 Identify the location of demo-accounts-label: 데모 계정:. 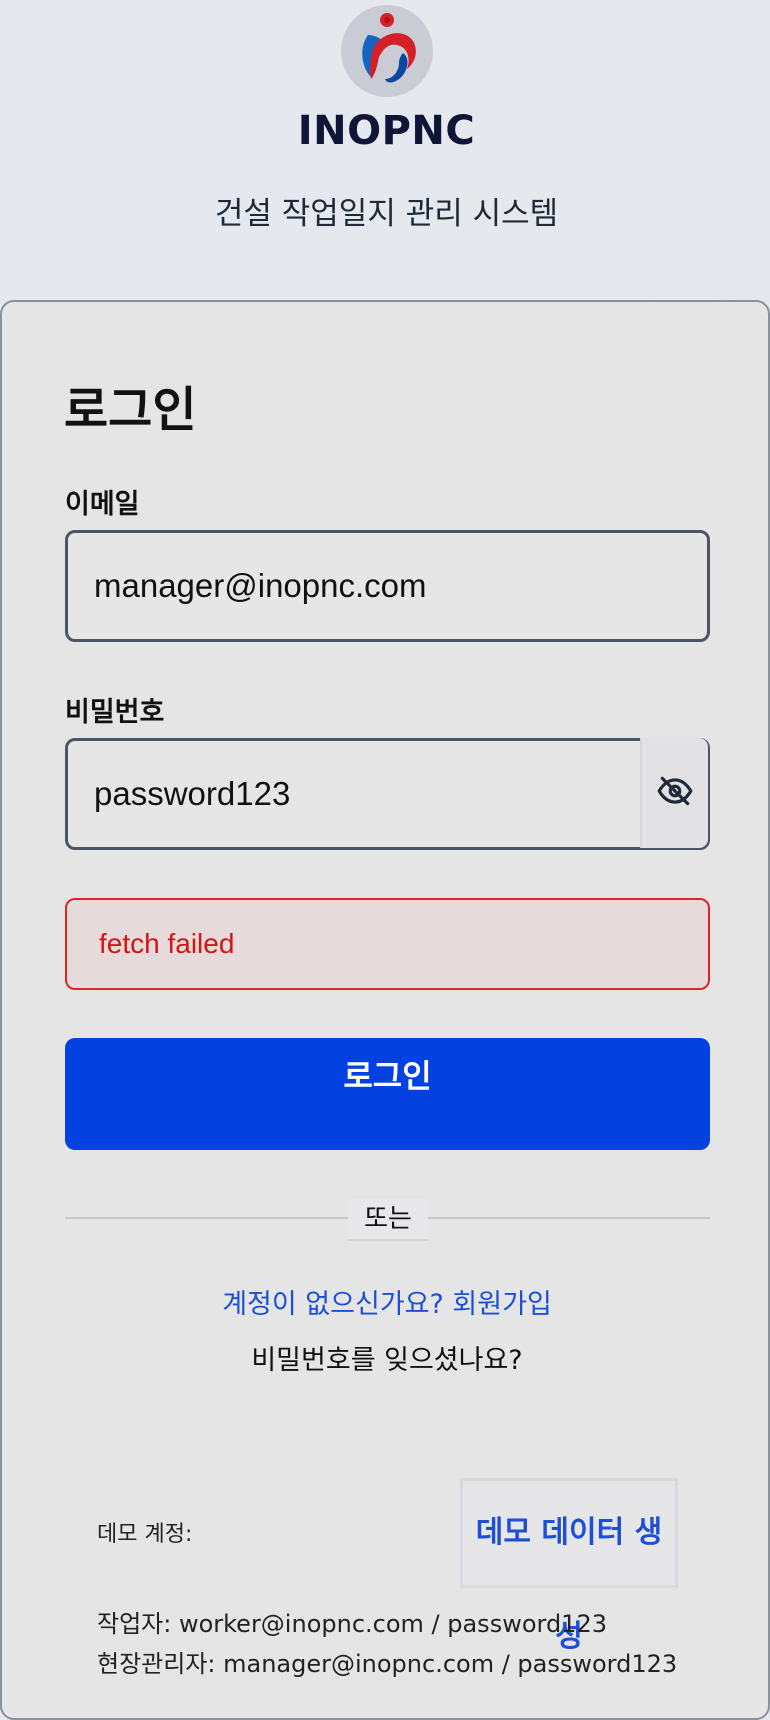
(145, 1534).